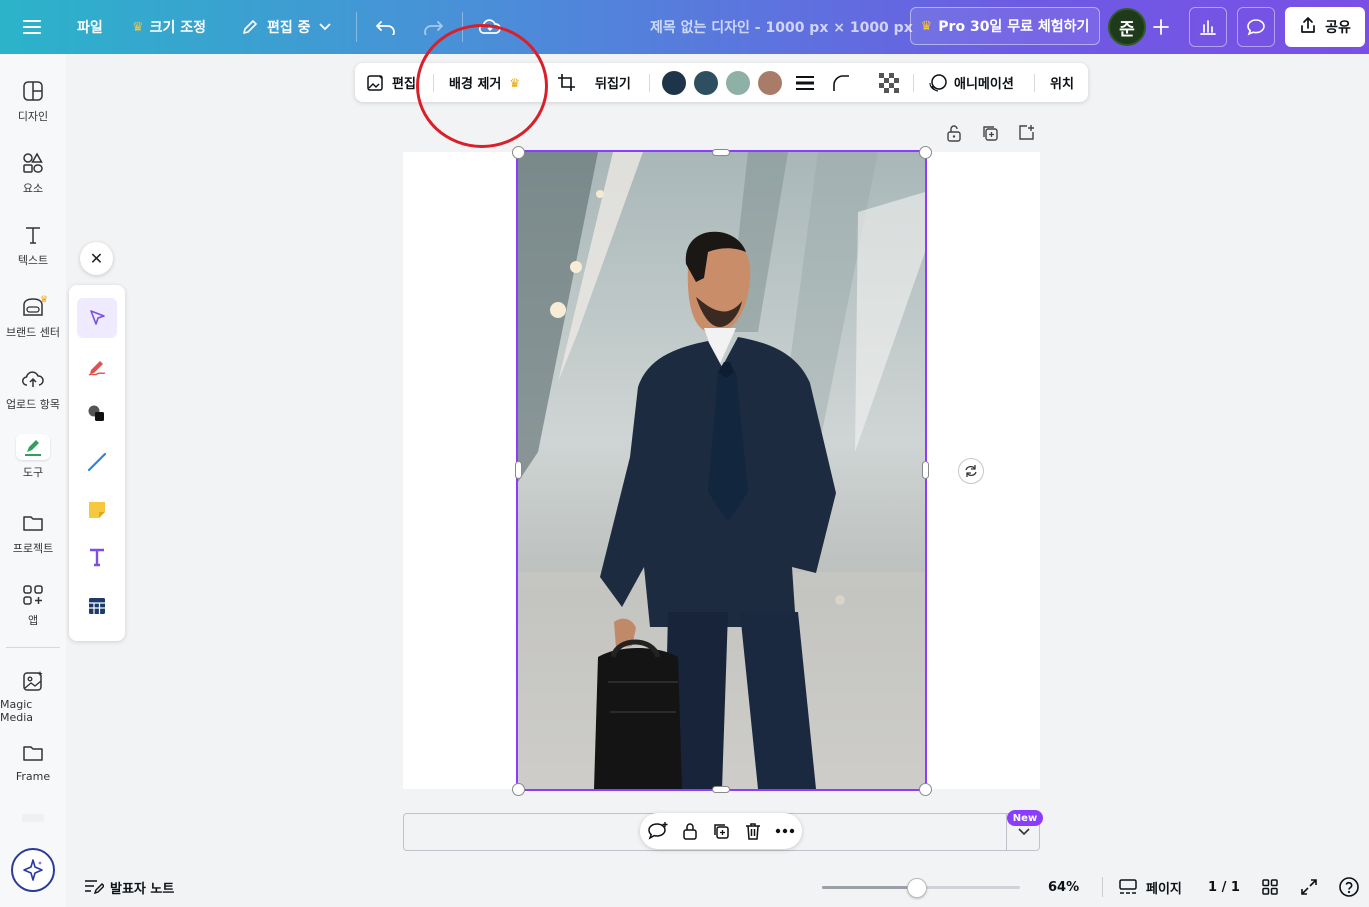 The image size is (1369, 907). Describe the element at coordinates (1063, 887) in the screenshot. I see `zoom-level: 64%` at that location.